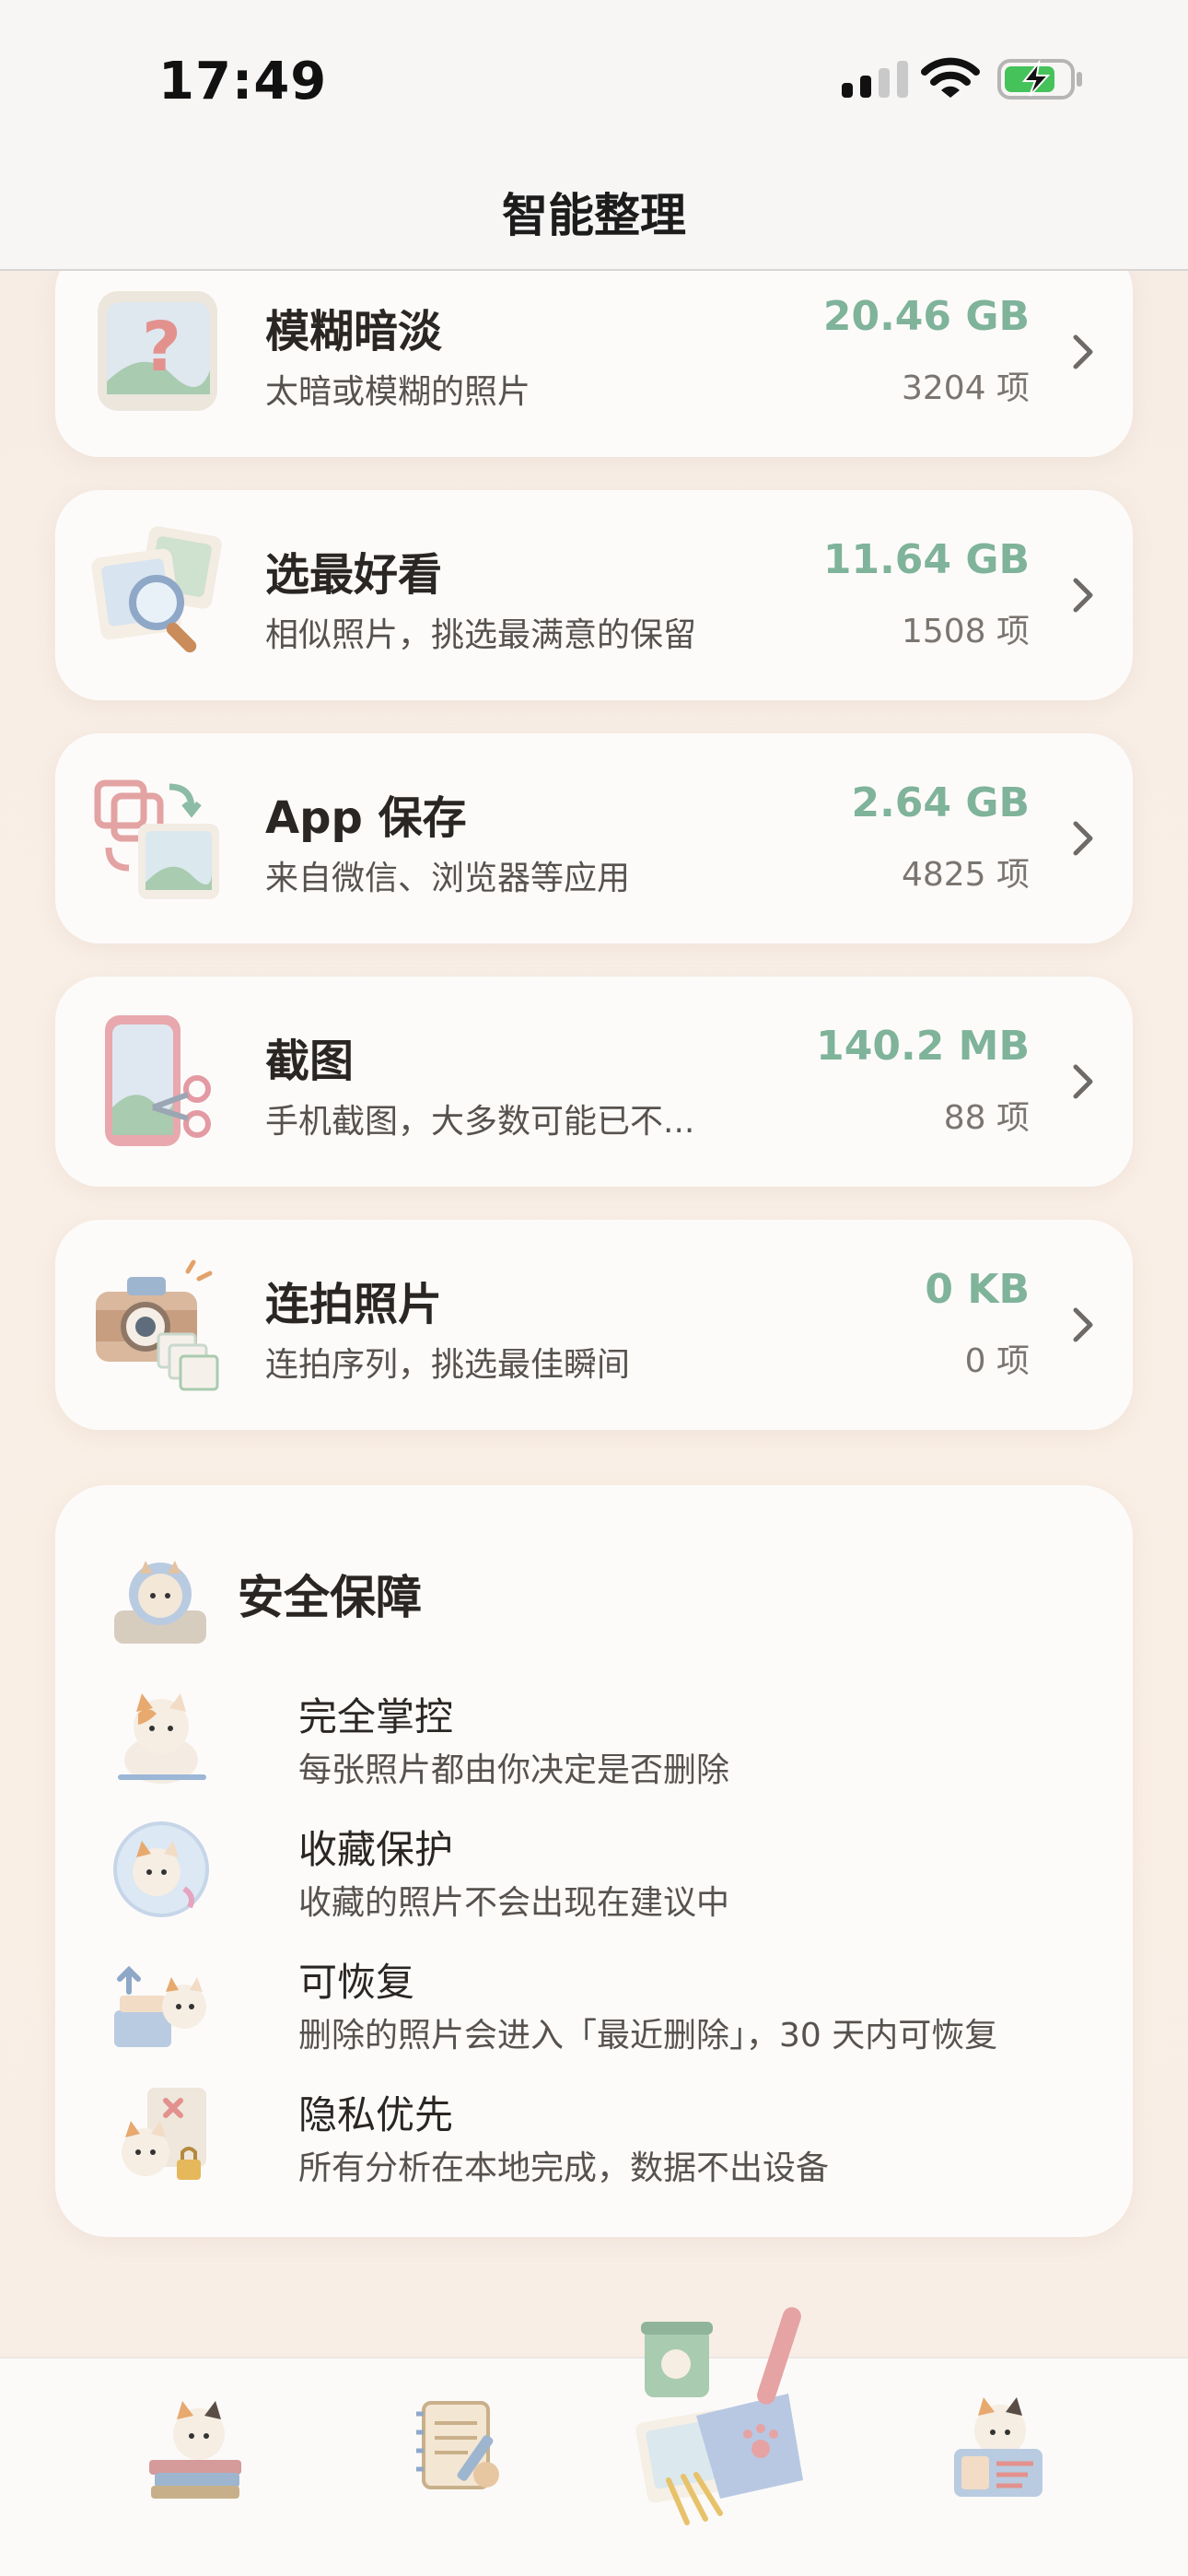 Image resolution: width=1188 pixels, height=2576 pixels. What do you see at coordinates (195, 2447) in the screenshot?
I see `cat-books-icon` at bounding box center [195, 2447].